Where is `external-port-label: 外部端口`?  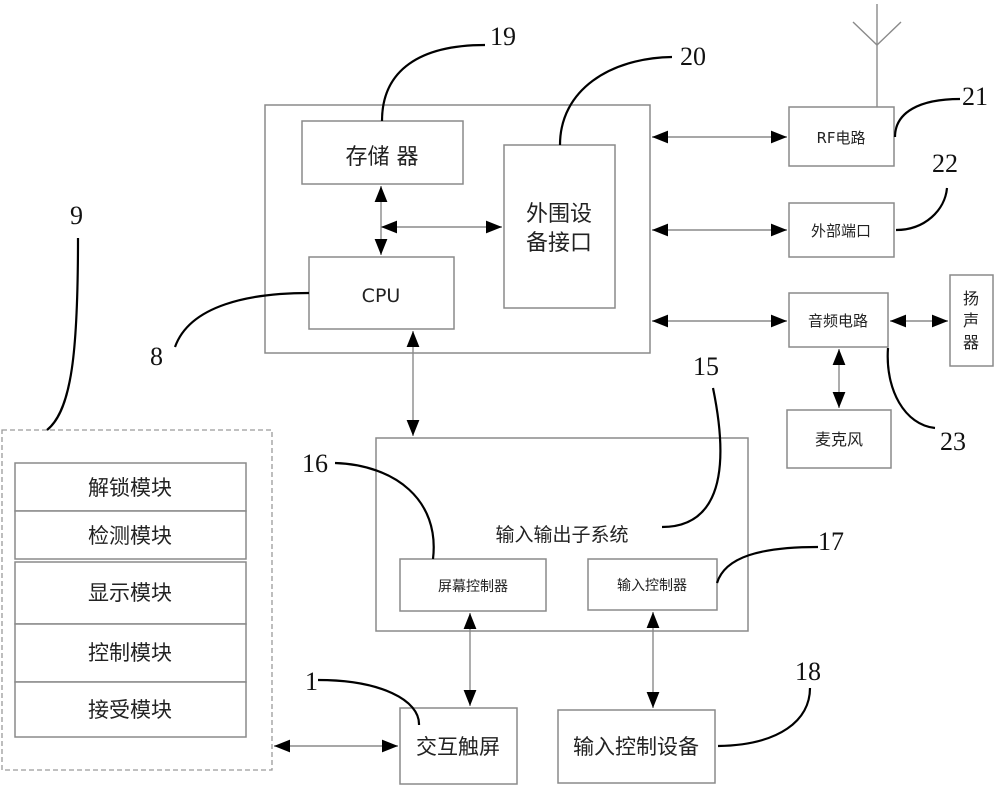 external-port-label: 外部端口 is located at coordinates (841, 231).